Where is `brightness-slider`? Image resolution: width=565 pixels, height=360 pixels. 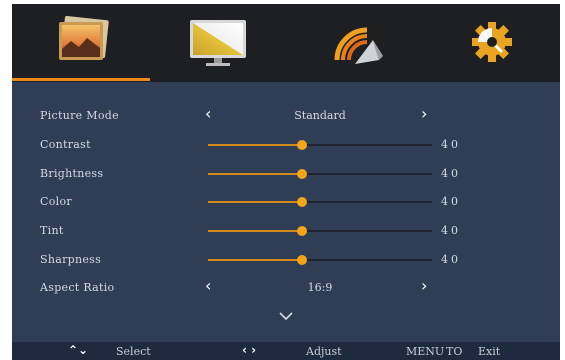
brightness-slider is located at coordinates (320, 174).